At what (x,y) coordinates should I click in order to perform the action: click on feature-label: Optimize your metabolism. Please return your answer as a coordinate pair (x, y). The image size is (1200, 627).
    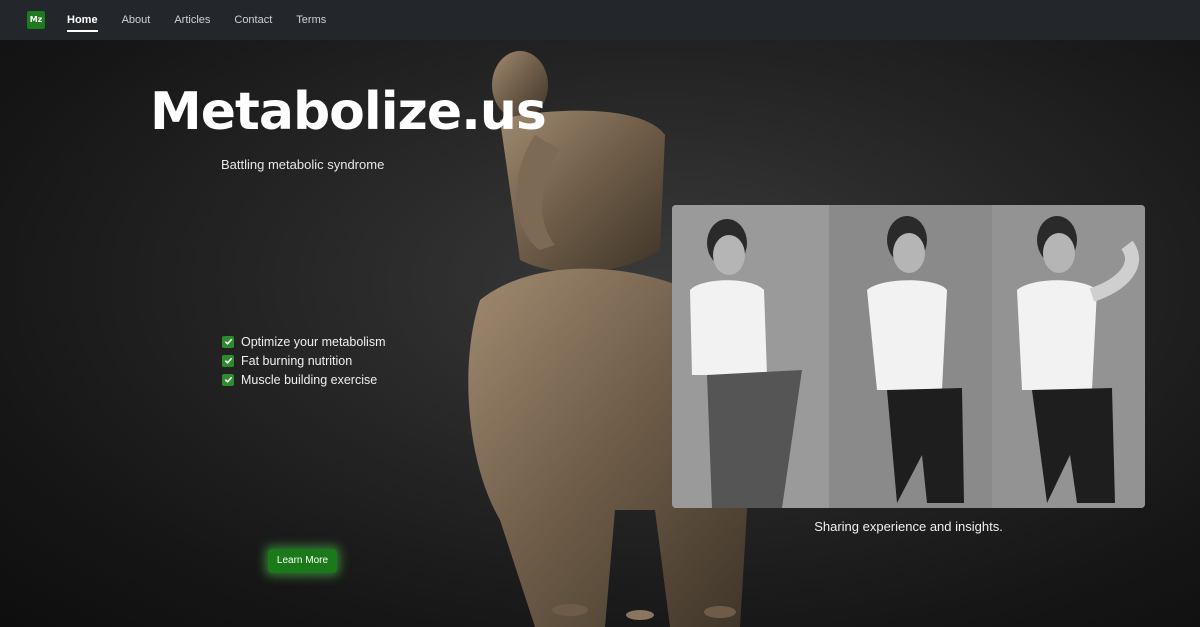
    Looking at the image, I should click on (313, 341).